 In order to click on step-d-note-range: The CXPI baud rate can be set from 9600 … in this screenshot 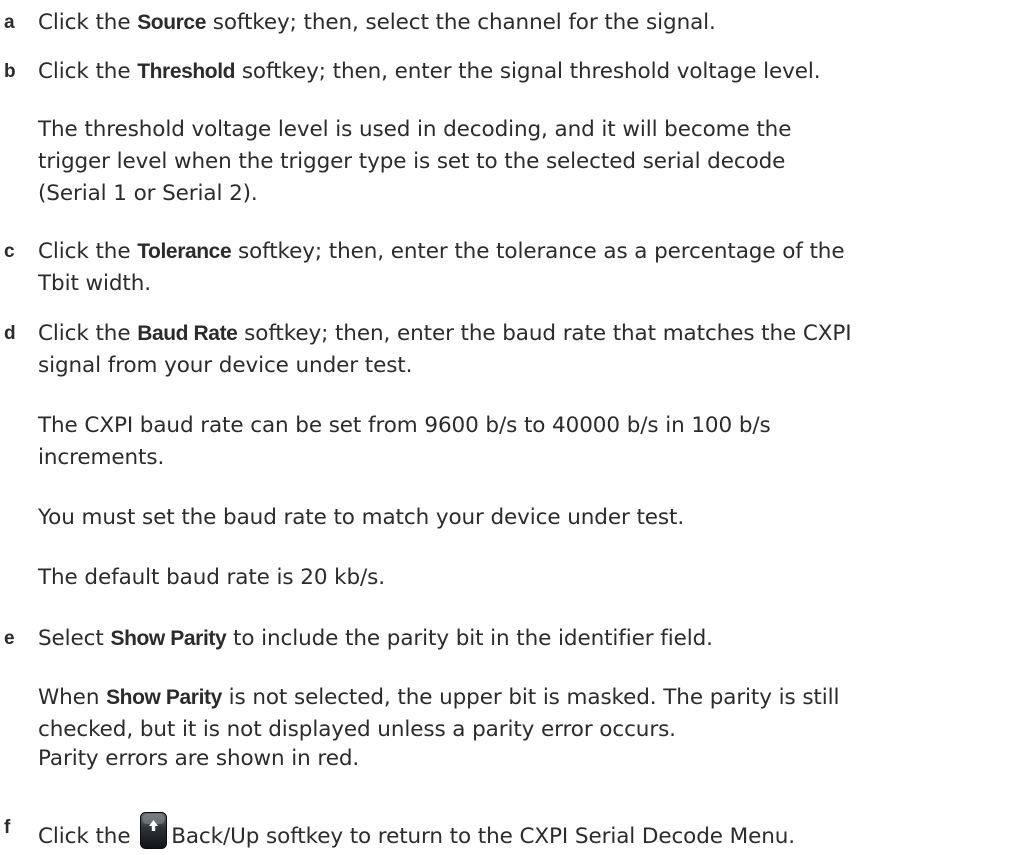, I will do `click(506, 442)`.